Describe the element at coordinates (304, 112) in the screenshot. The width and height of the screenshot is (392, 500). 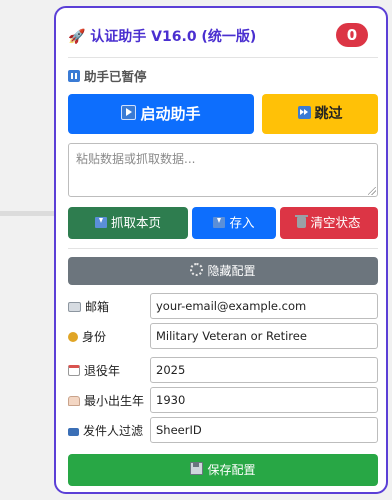
I see `fast-forward-icon` at that location.